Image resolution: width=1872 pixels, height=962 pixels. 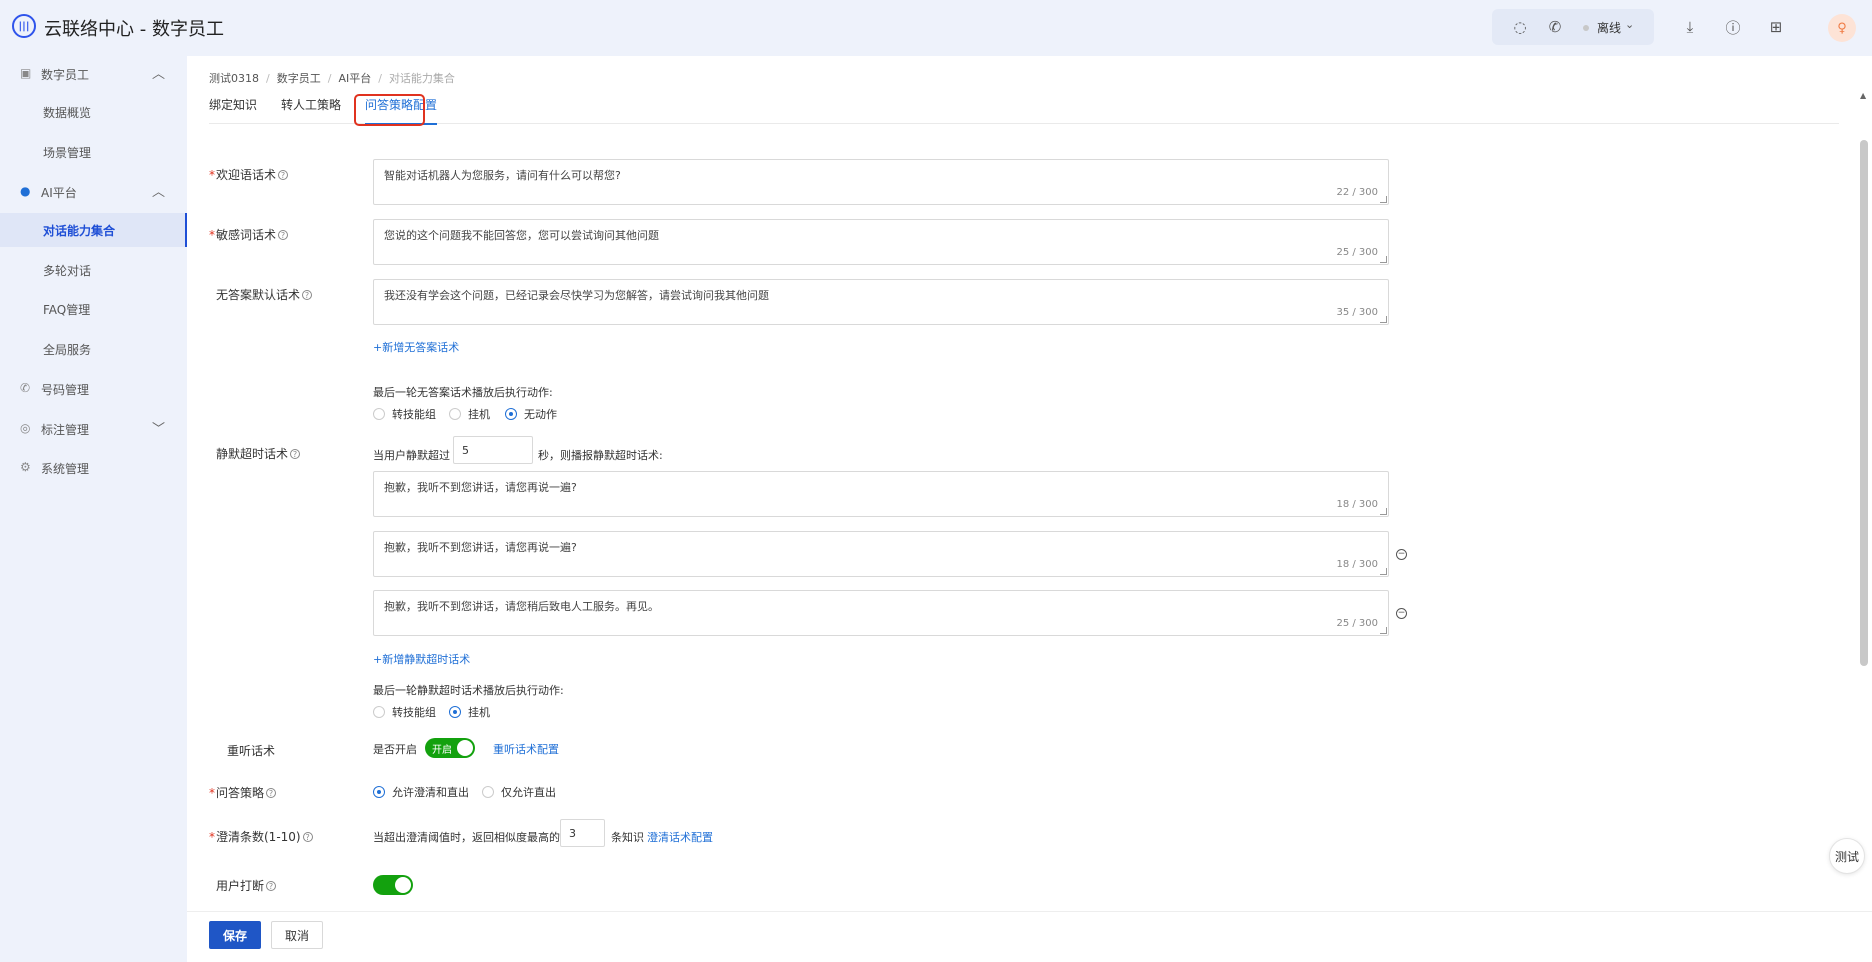 What do you see at coordinates (511, 414) in the screenshot?
I see `radio-circle-selected` at bounding box center [511, 414].